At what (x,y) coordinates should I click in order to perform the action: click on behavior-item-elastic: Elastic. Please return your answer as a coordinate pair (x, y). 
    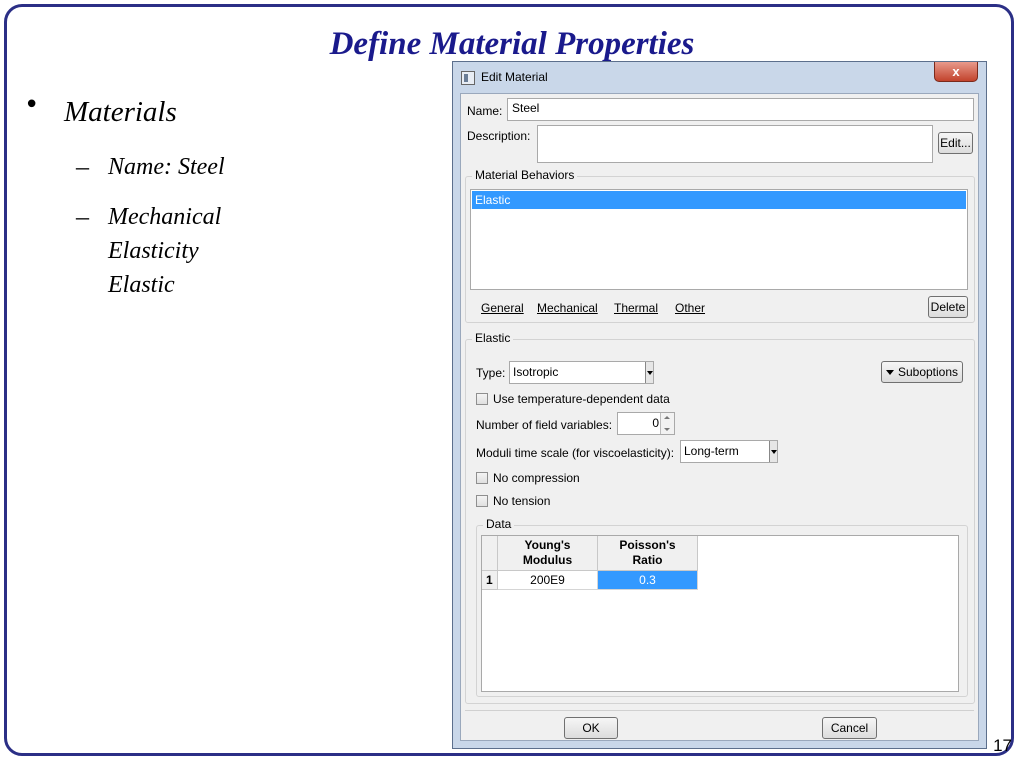
    Looking at the image, I should click on (719, 200).